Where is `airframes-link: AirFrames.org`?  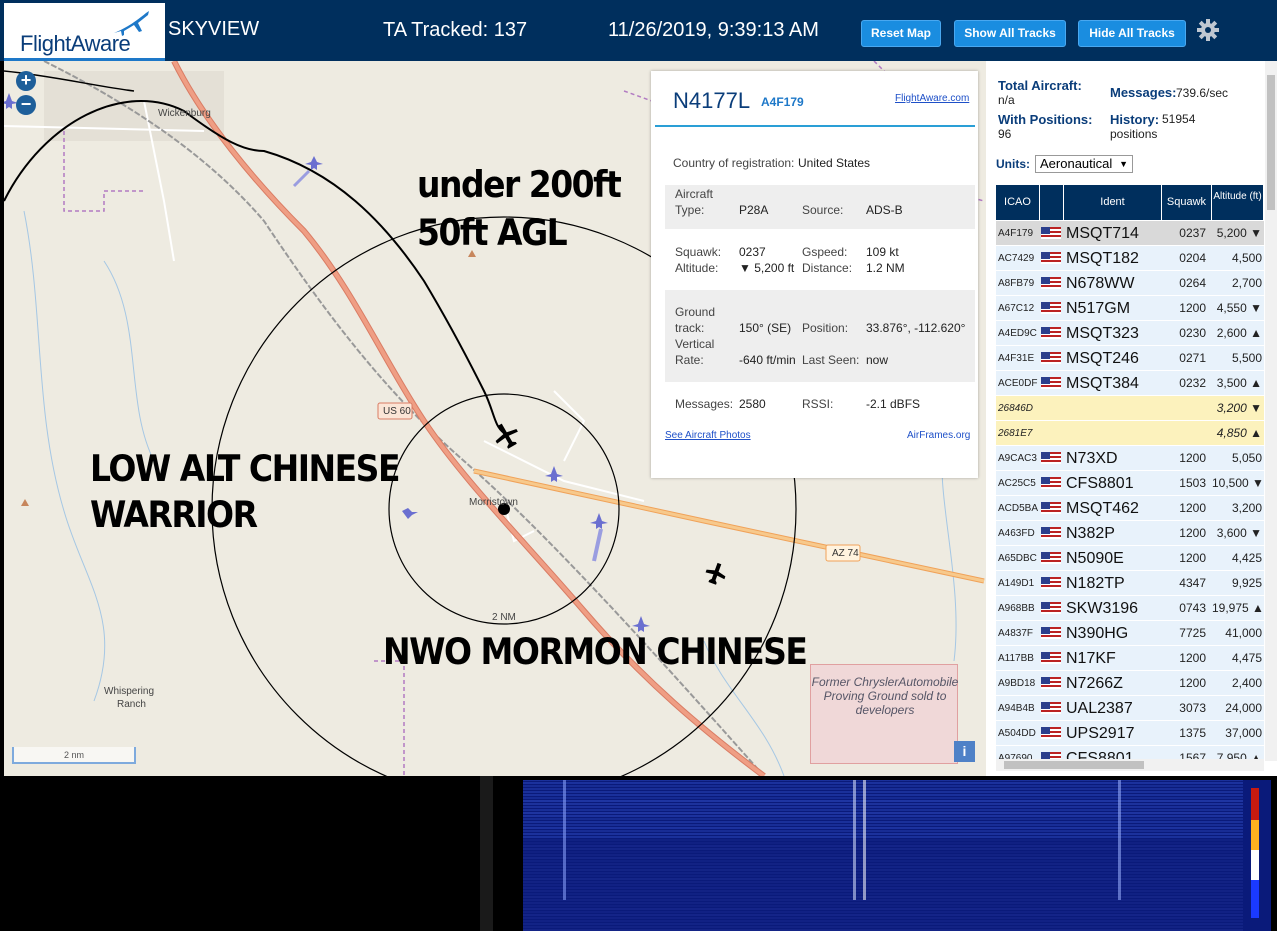
airframes-link: AirFrames.org is located at coordinates (938, 435).